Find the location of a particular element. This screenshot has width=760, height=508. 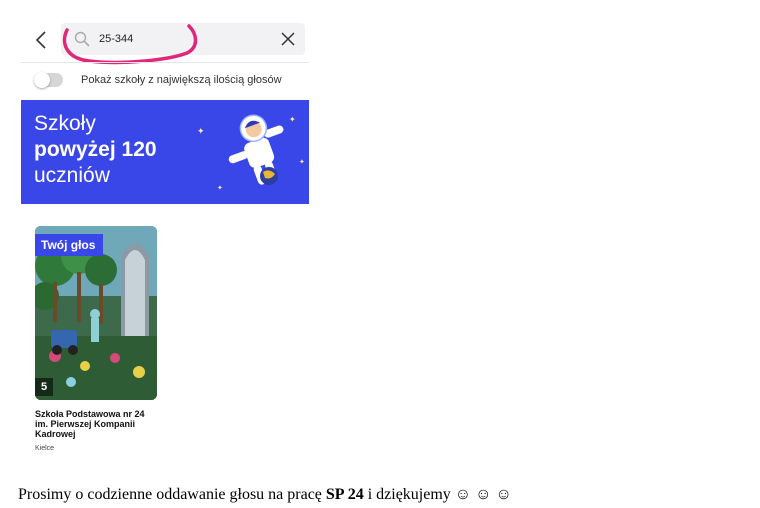

chevron-left-icon is located at coordinates (40, 40).